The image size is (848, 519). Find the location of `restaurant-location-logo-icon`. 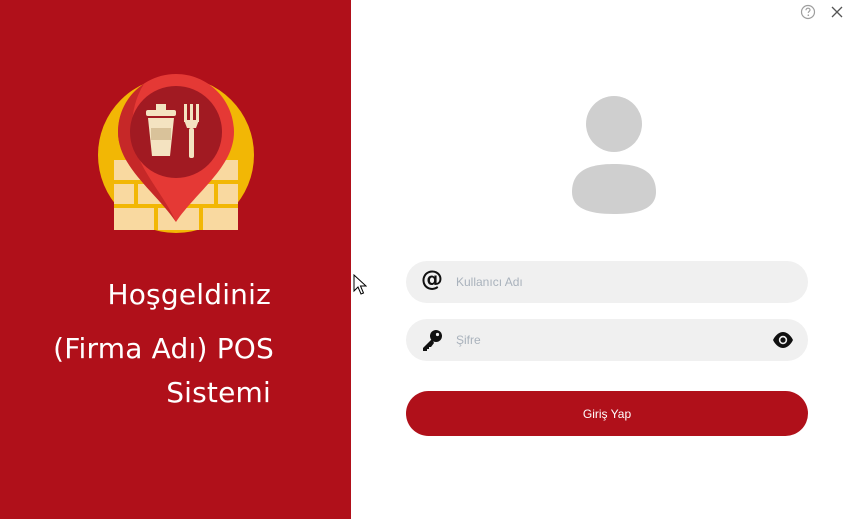

restaurant-location-logo-icon is located at coordinates (176, 153).